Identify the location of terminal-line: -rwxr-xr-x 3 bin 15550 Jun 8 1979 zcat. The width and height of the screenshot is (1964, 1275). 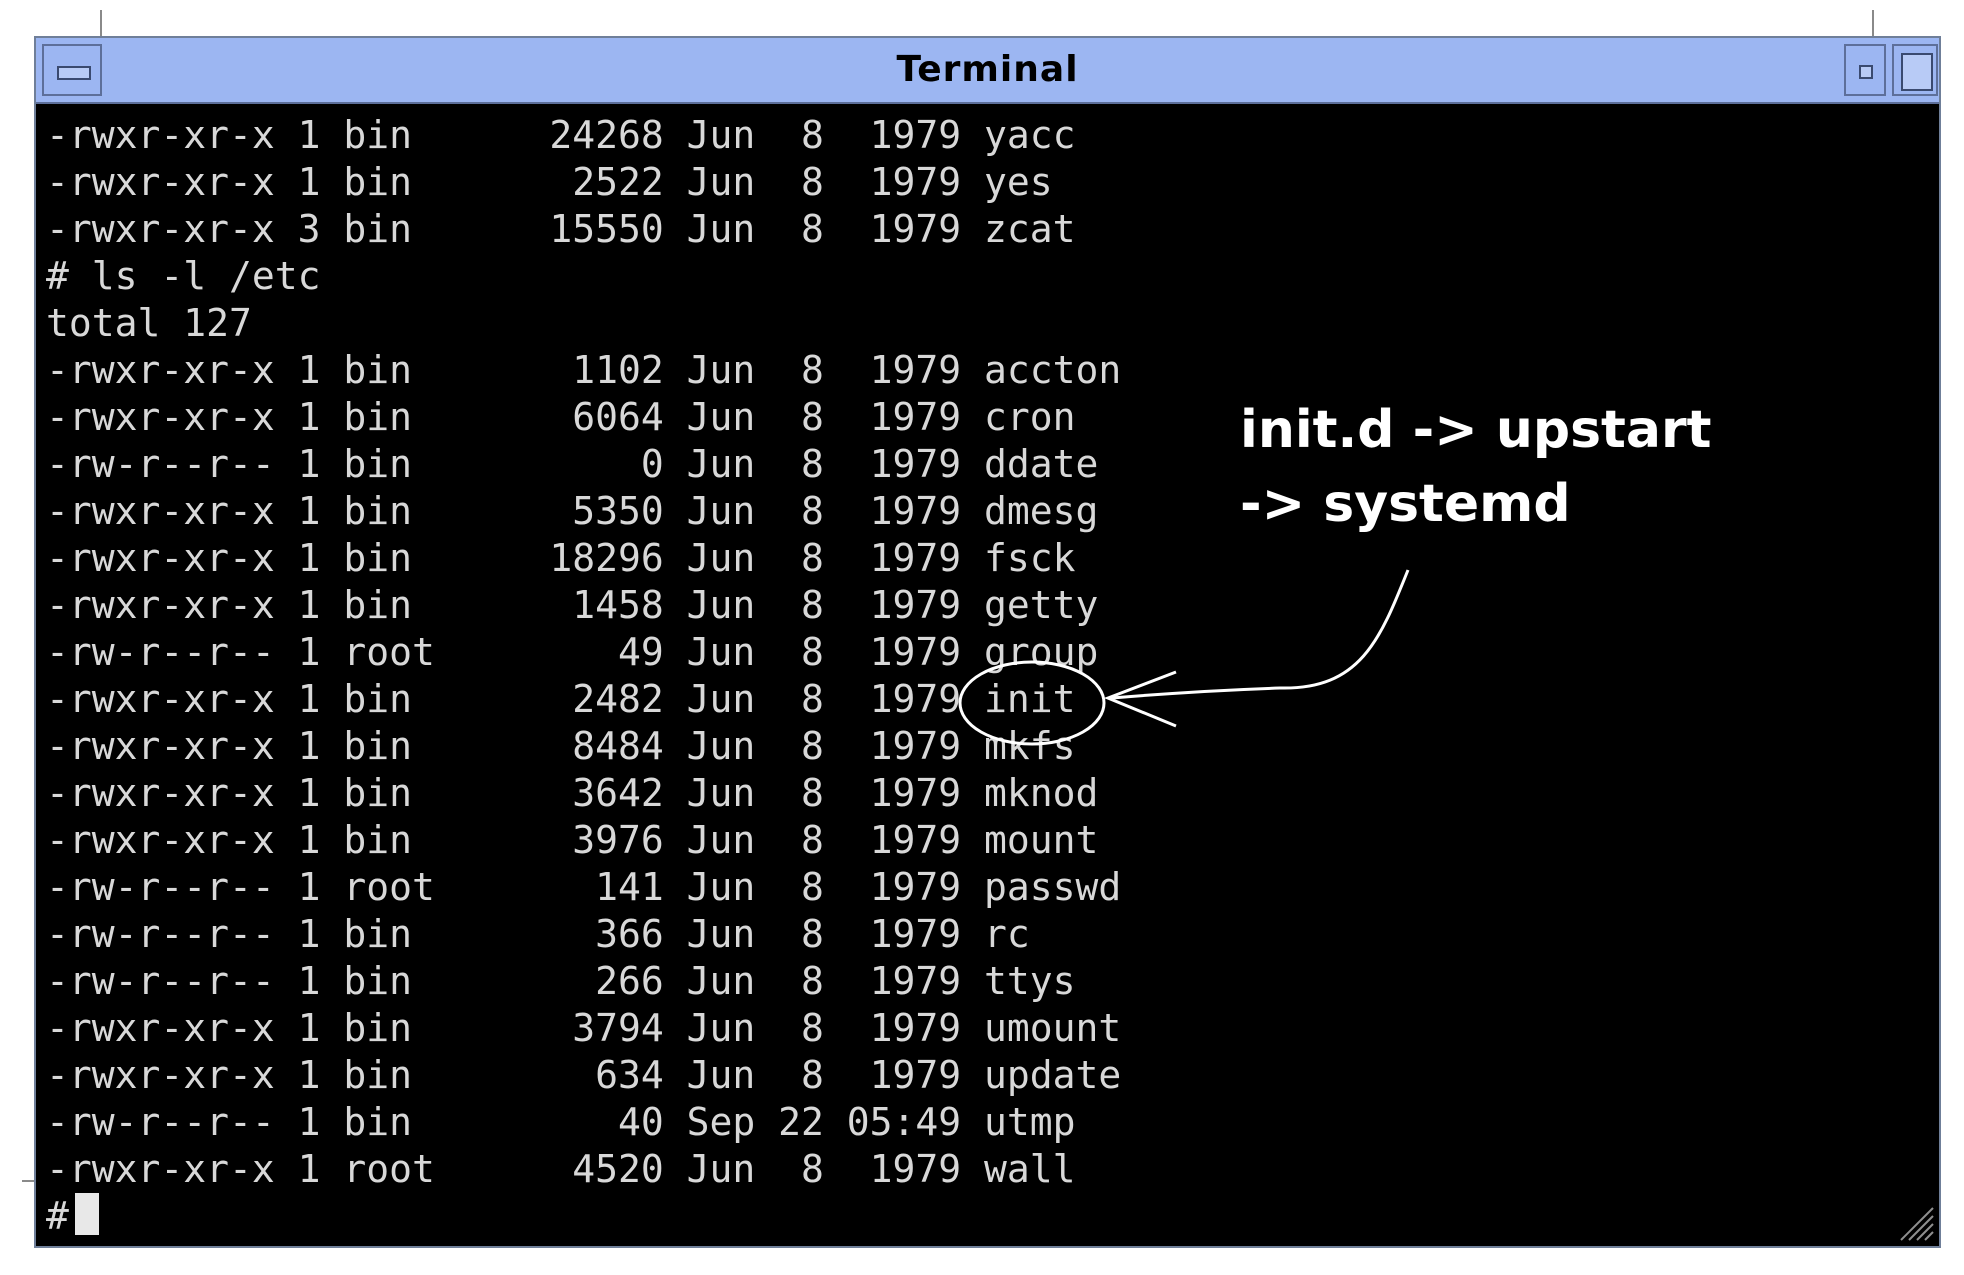
(561, 229).